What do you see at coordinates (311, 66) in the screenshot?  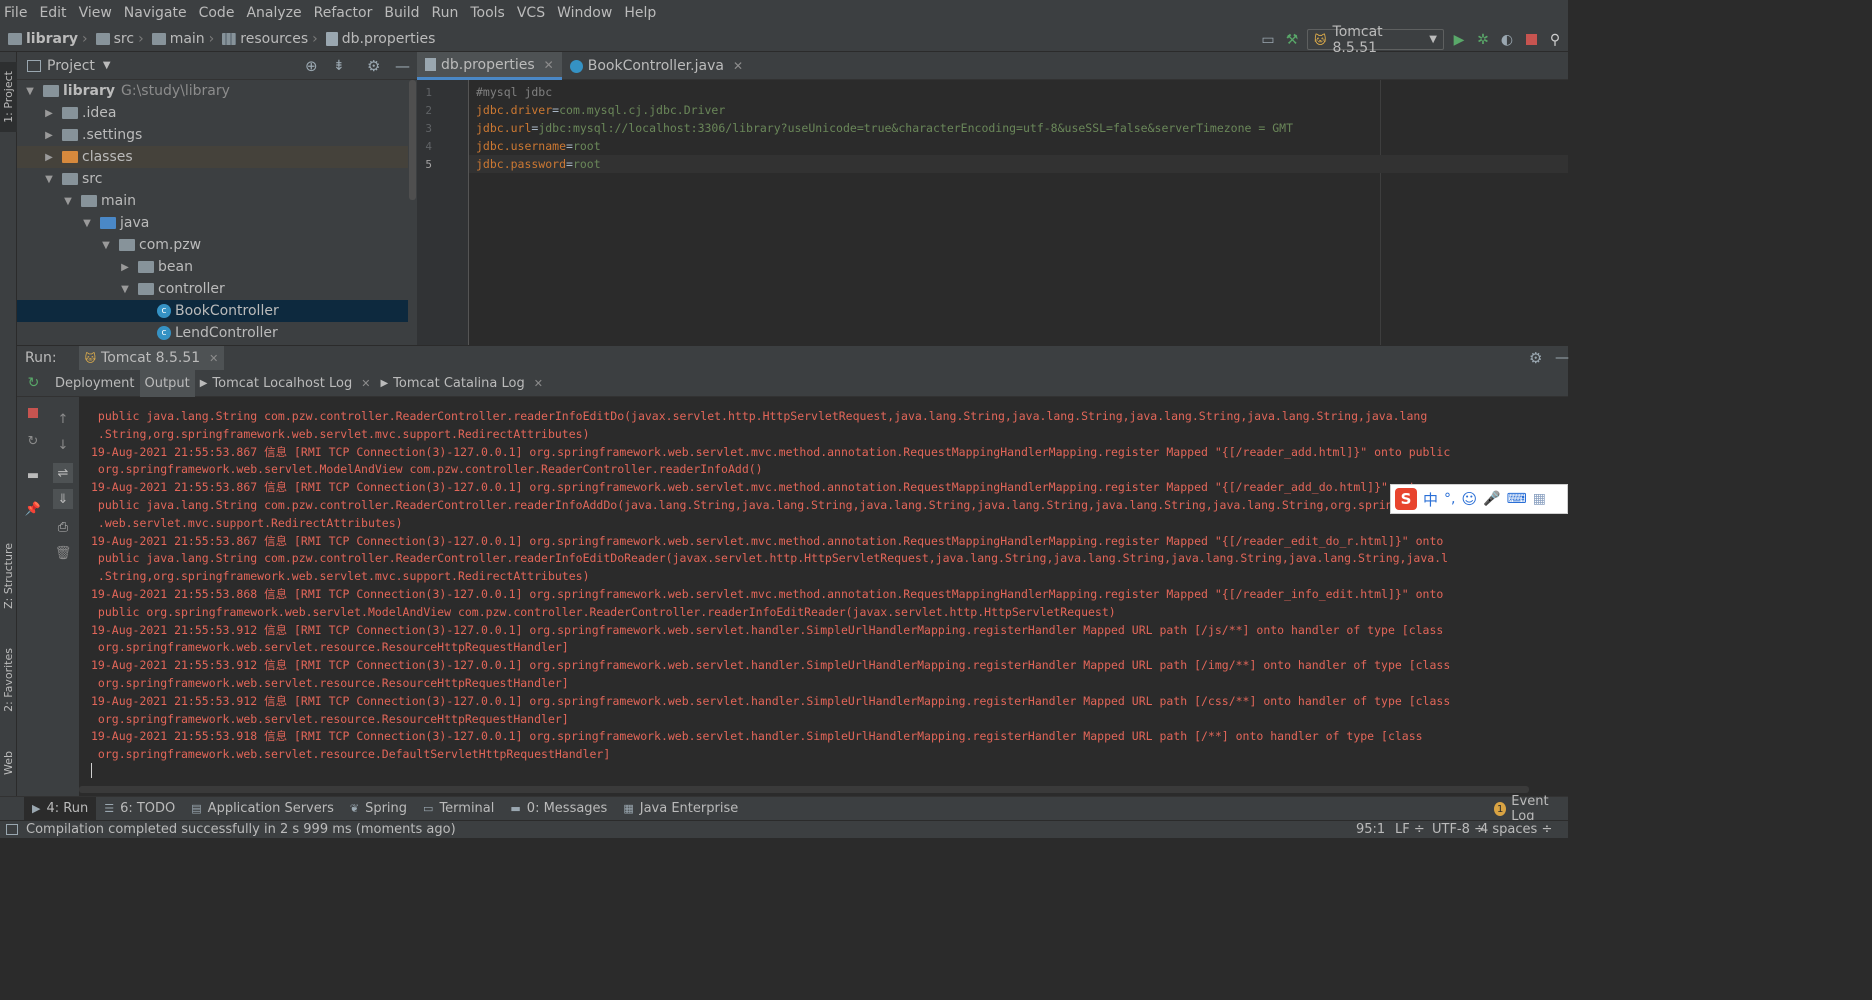 I see `locate-target-icon: ⊕` at bounding box center [311, 66].